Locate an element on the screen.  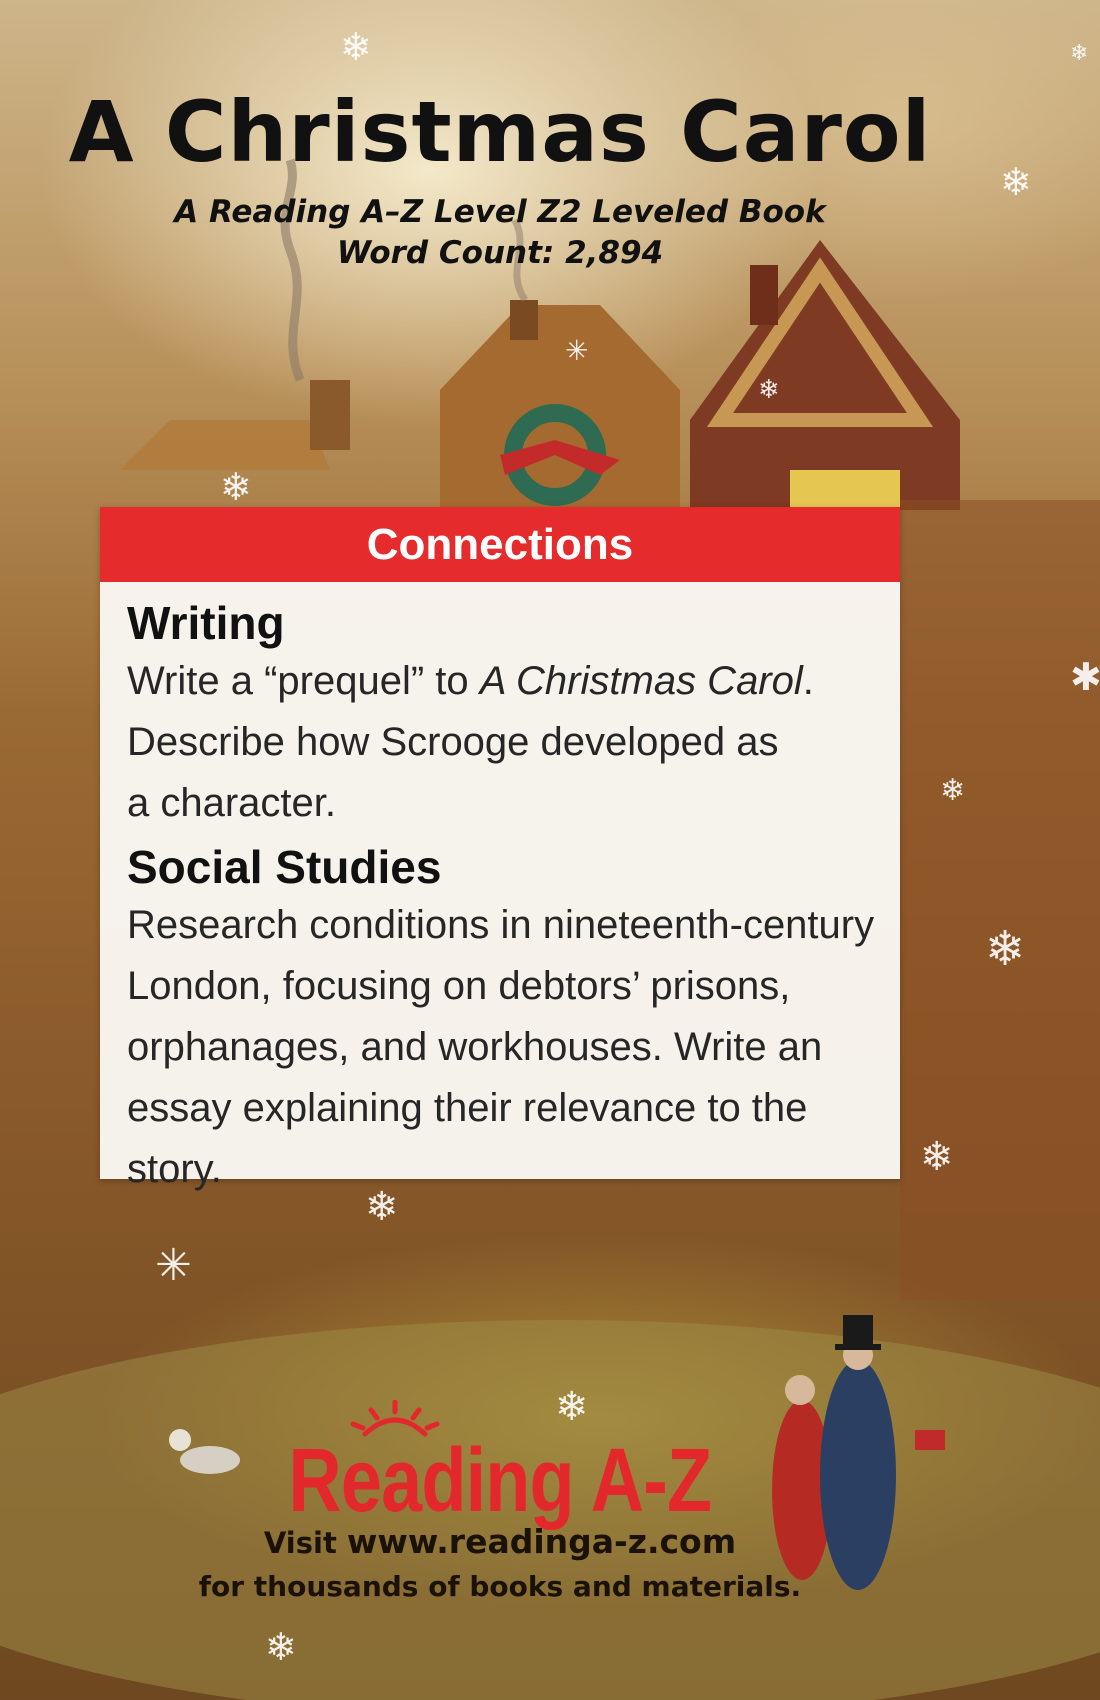
reading-az-logo: Reading A-Z is located at coordinates (500, 1466).